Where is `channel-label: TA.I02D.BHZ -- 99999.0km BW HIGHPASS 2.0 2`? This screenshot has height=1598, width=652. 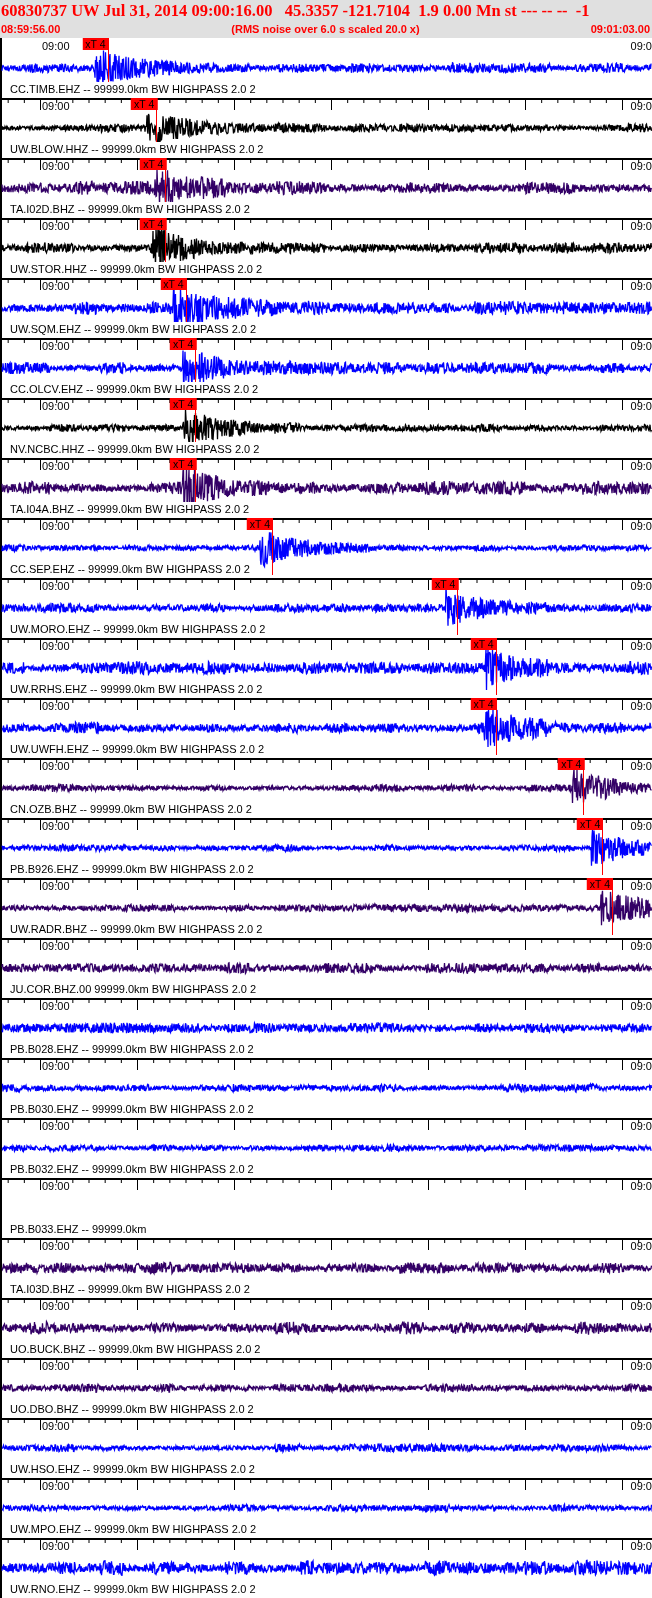 channel-label: TA.I02D.BHZ -- 99999.0km BW HIGHPASS 2.0 2 is located at coordinates (130, 210).